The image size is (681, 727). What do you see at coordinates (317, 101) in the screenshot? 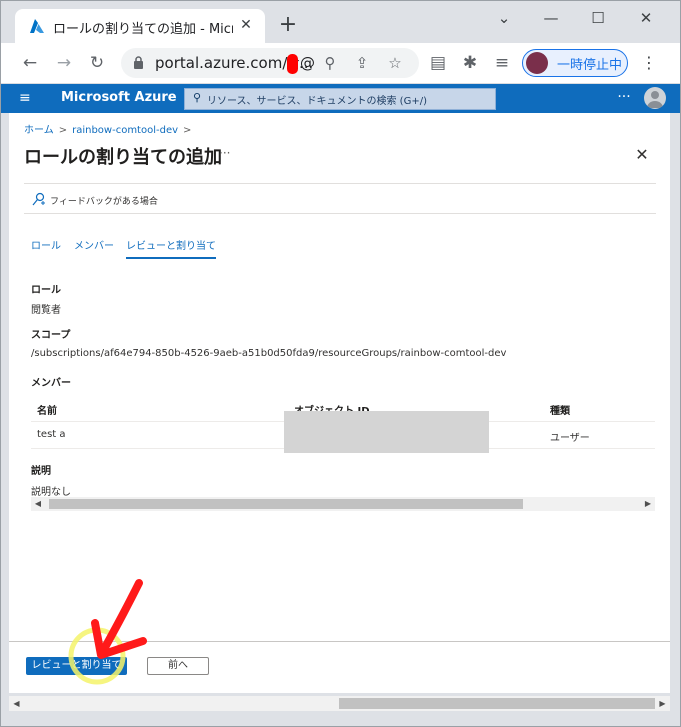
I see `search-placeholder: リソース、サービス、ドキュメントの検索 (G+/)` at bounding box center [317, 101].